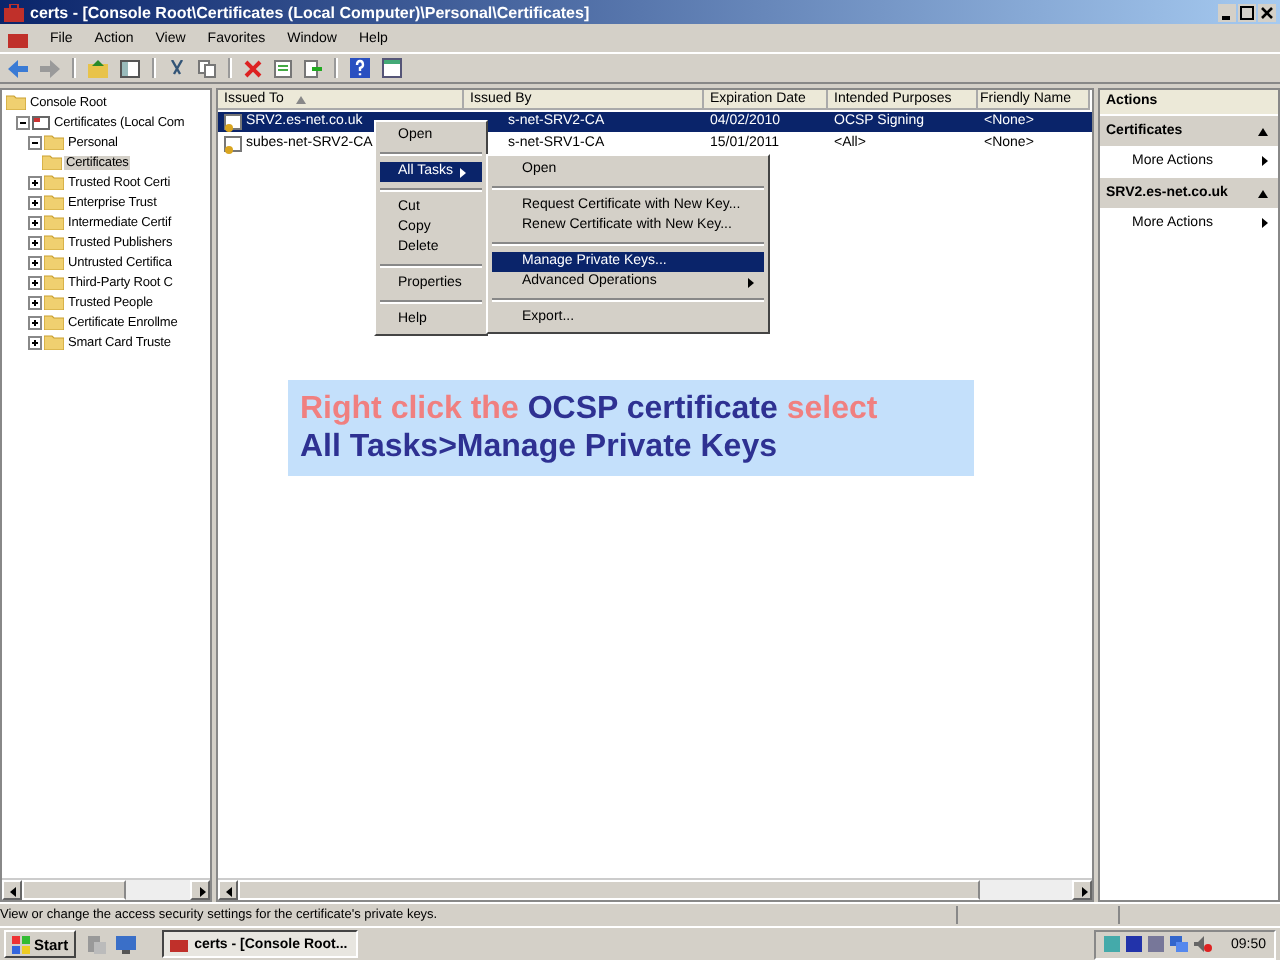 Image resolution: width=1280 pixels, height=960 pixels. Describe the element at coordinates (310, 12) in the screenshot. I see `window-title: certs - [Console Root\Certificates (Local Computer)\Personal\Certificates]` at that location.